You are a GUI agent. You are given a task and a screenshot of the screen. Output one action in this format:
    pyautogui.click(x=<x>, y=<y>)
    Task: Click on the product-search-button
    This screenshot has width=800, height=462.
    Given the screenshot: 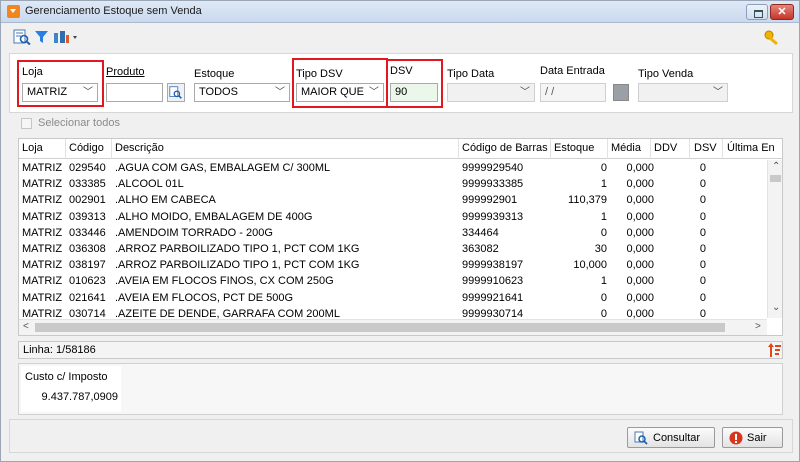 What is the action you would take?
    pyautogui.click(x=176, y=92)
    